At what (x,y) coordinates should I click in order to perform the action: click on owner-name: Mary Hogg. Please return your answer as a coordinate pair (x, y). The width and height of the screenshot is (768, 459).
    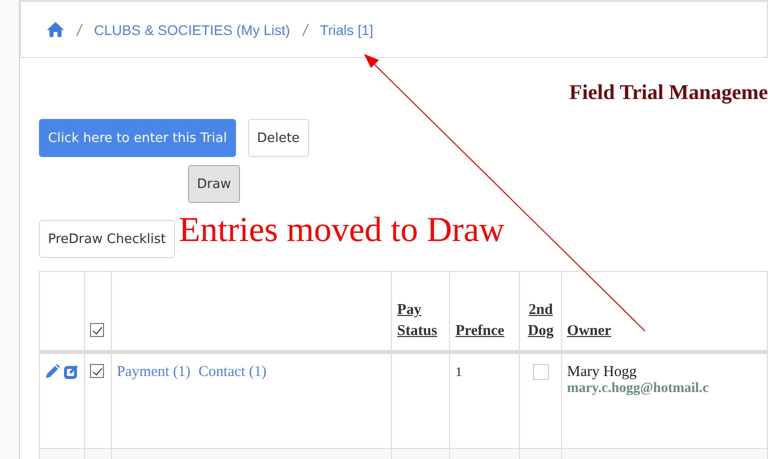
    Looking at the image, I should click on (602, 372).